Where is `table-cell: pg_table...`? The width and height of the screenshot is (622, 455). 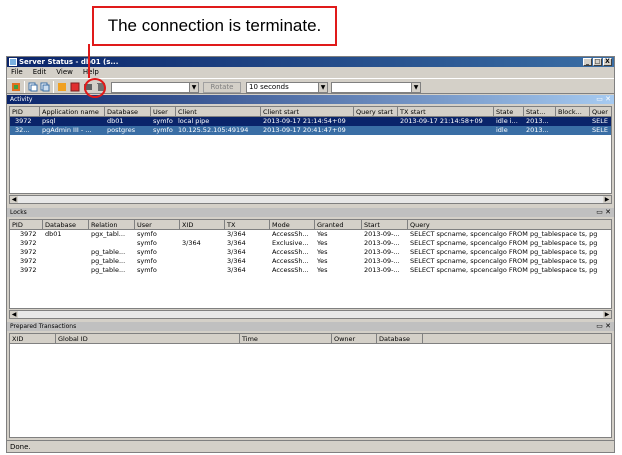 table-cell: pg_table... is located at coordinates (108, 252).